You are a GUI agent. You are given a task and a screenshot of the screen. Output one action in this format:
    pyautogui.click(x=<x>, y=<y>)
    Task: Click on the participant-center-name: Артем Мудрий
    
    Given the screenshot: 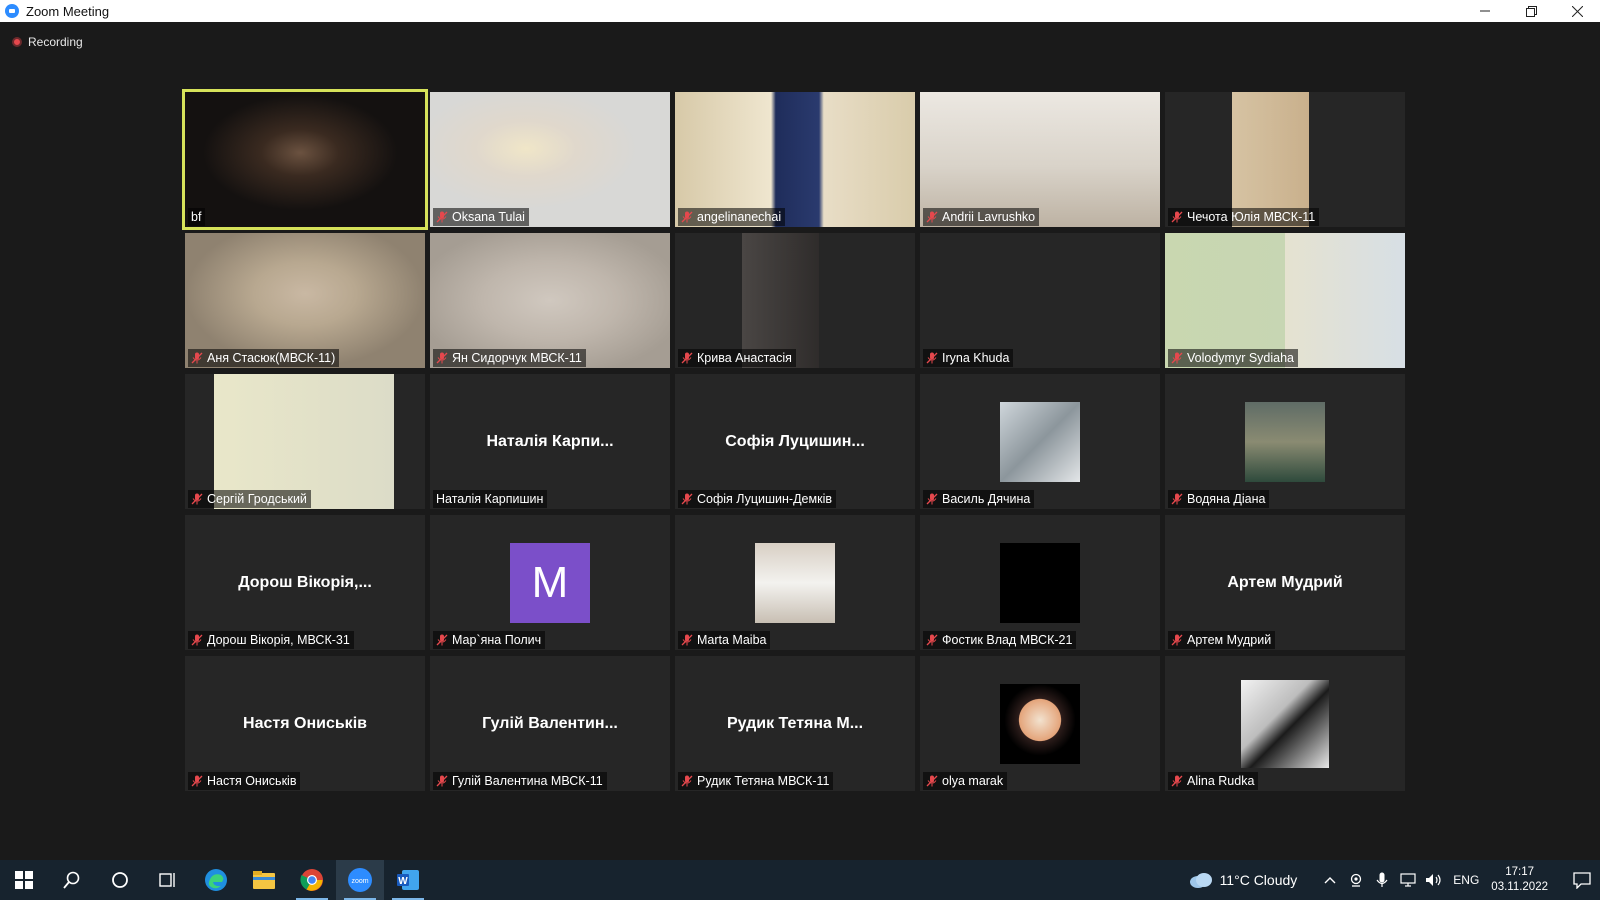 What is the action you would take?
    pyautogui.click(x=1285, y=582)
    